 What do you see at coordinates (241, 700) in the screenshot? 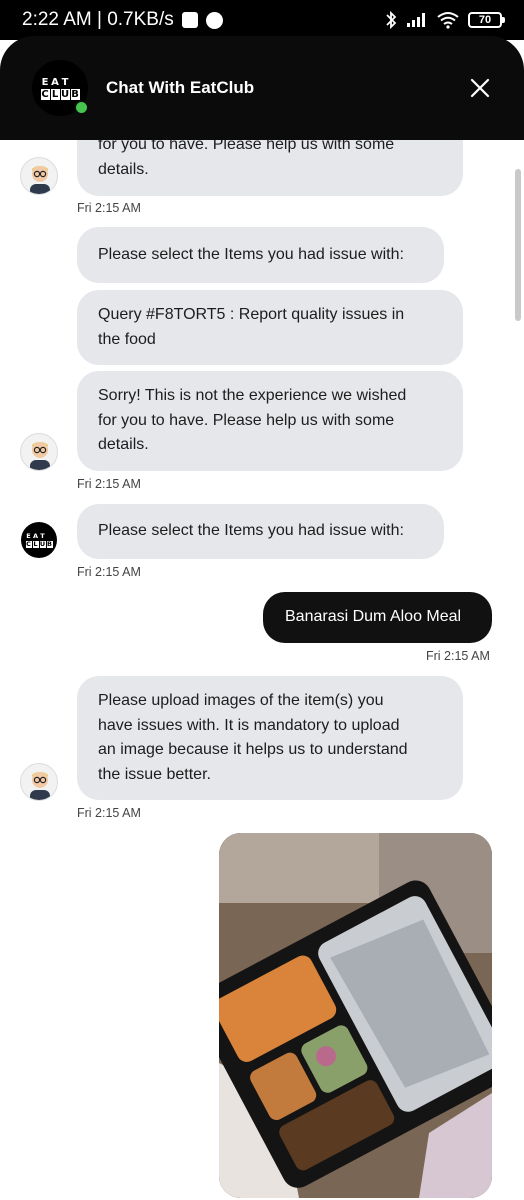
I see `message-line: Please upload images of the item(s) you` at bounding box center [241, 700].